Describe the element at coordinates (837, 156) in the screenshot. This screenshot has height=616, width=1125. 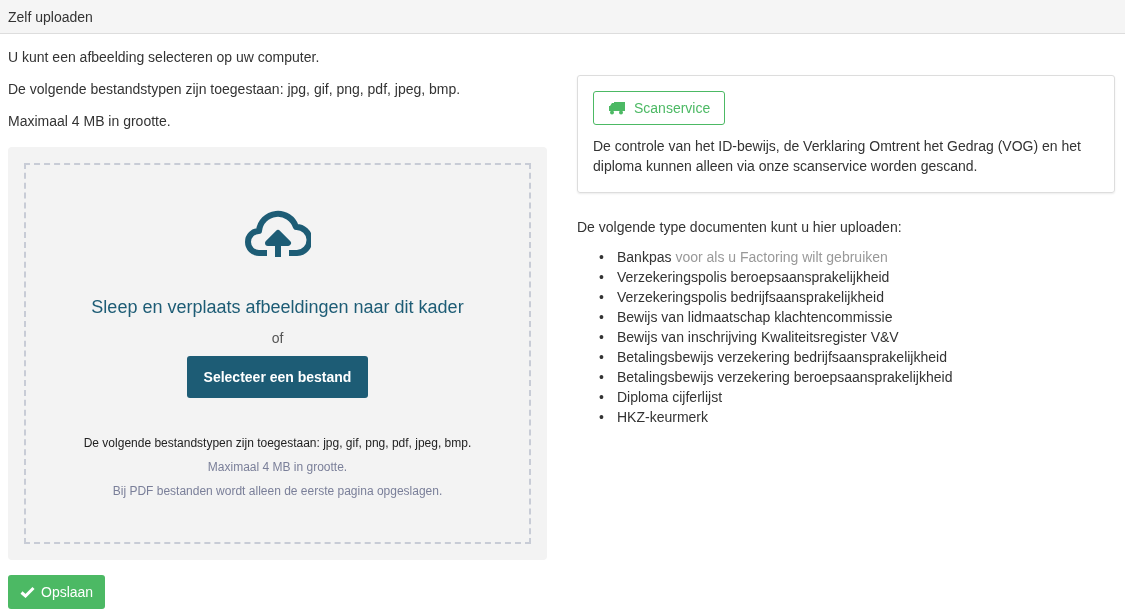
I see `scanservice-text: De controle van het ID-bewijs, de Verklaring Omtrent het Gedrag (VOG) en het diploma kunnen alleen via onze scanservice worden gescand.` at that location.